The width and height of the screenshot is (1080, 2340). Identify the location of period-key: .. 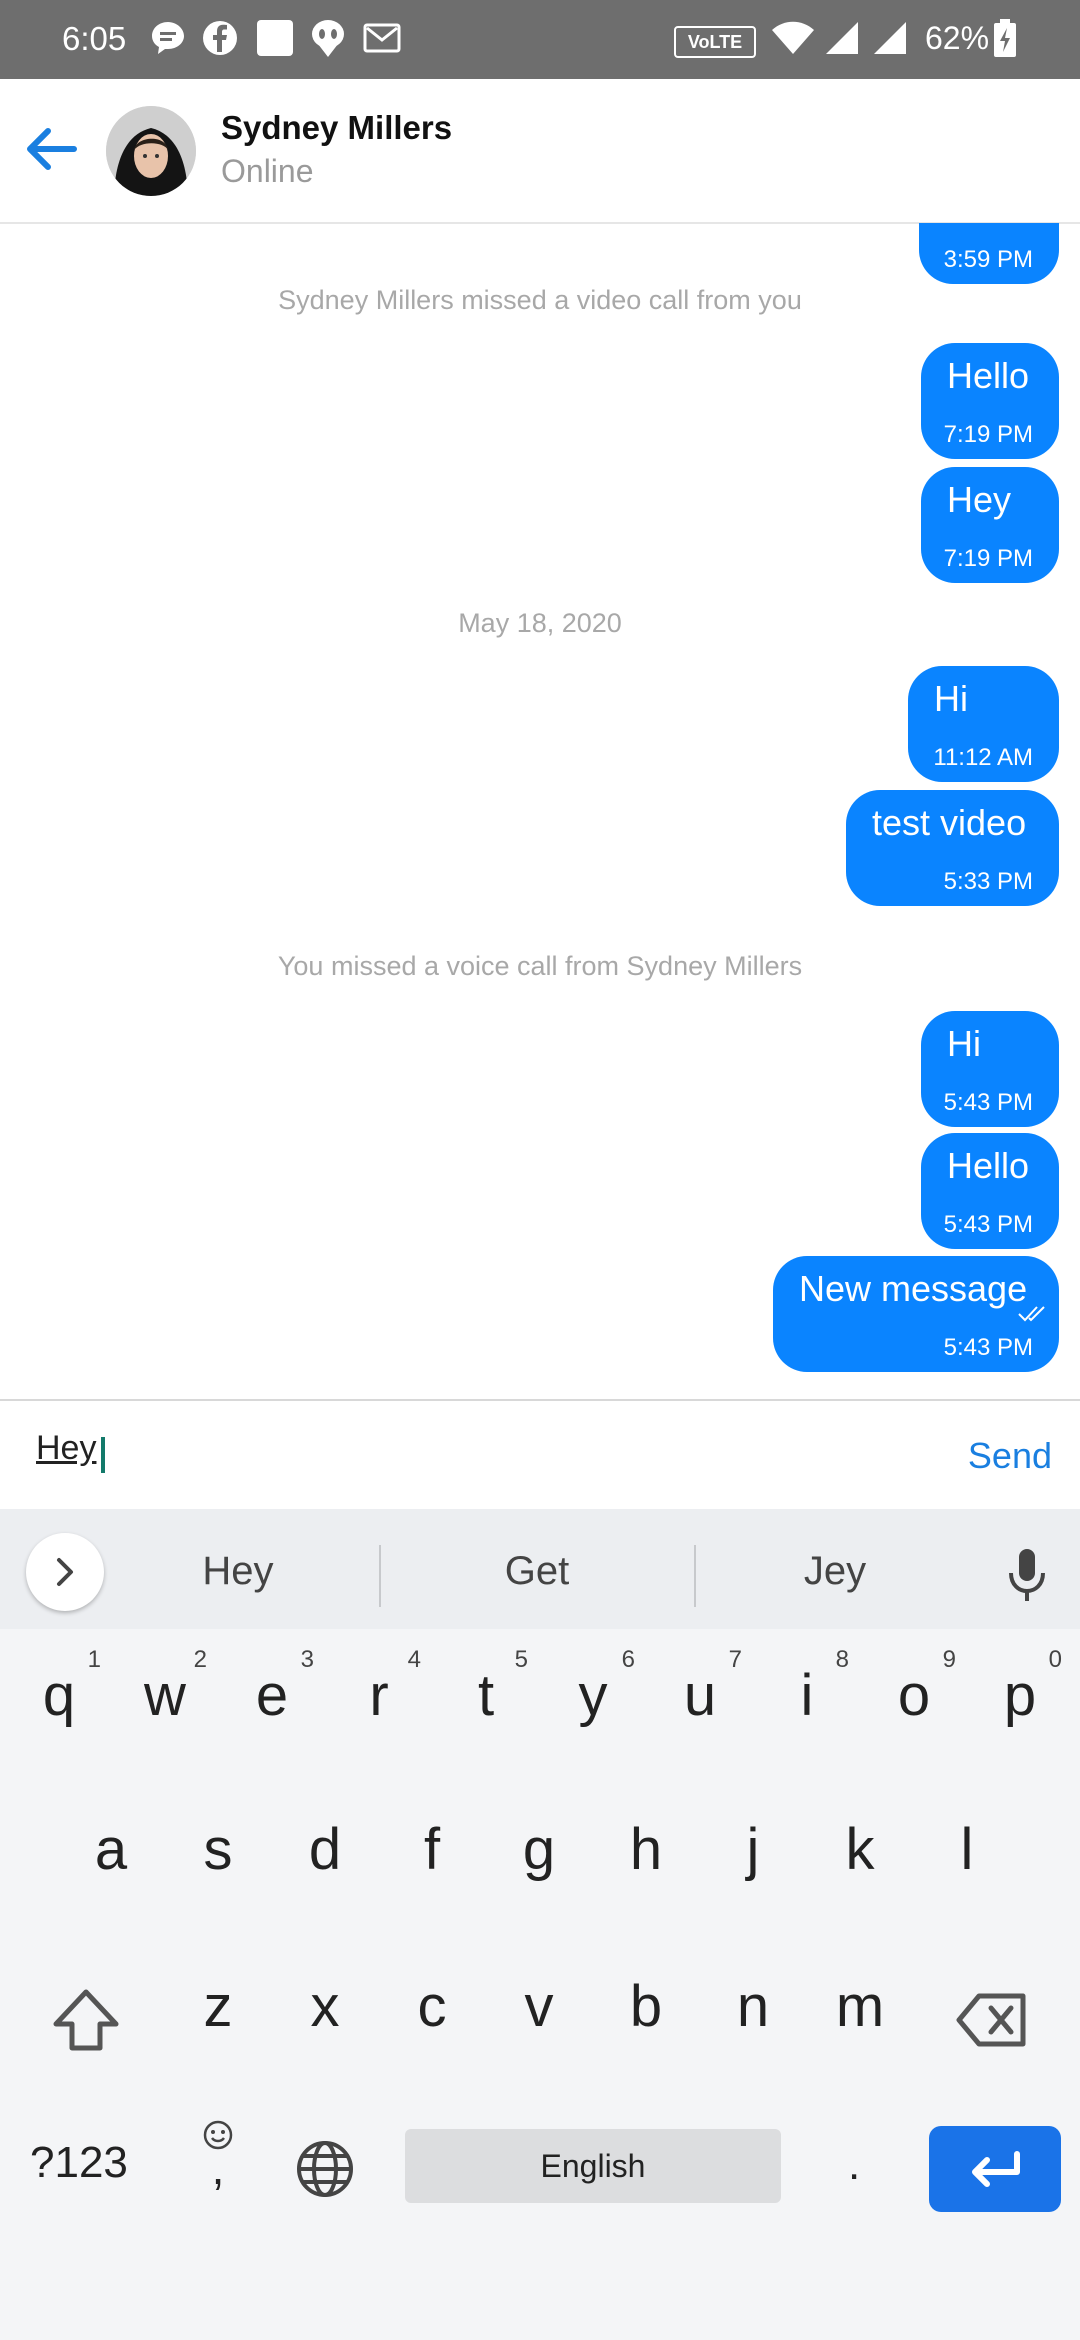
(854, 2165).